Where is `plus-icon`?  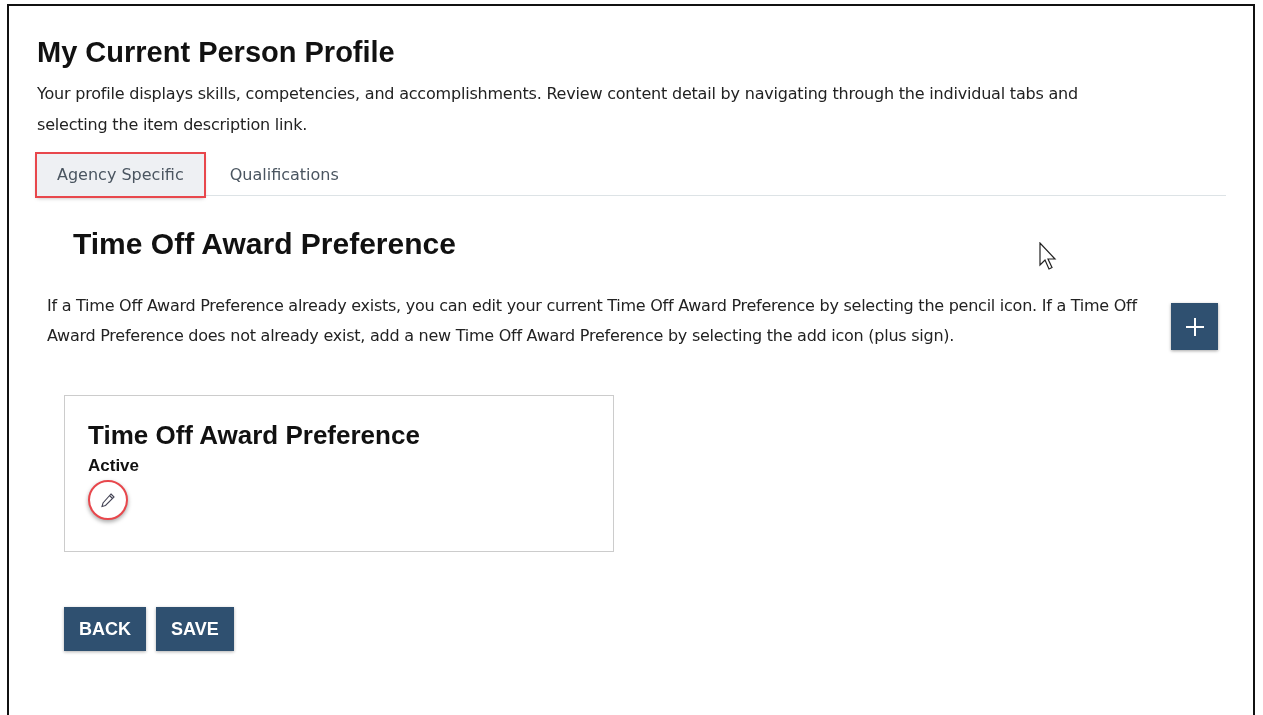 plus-icon is located at coordinates (1194, 326).